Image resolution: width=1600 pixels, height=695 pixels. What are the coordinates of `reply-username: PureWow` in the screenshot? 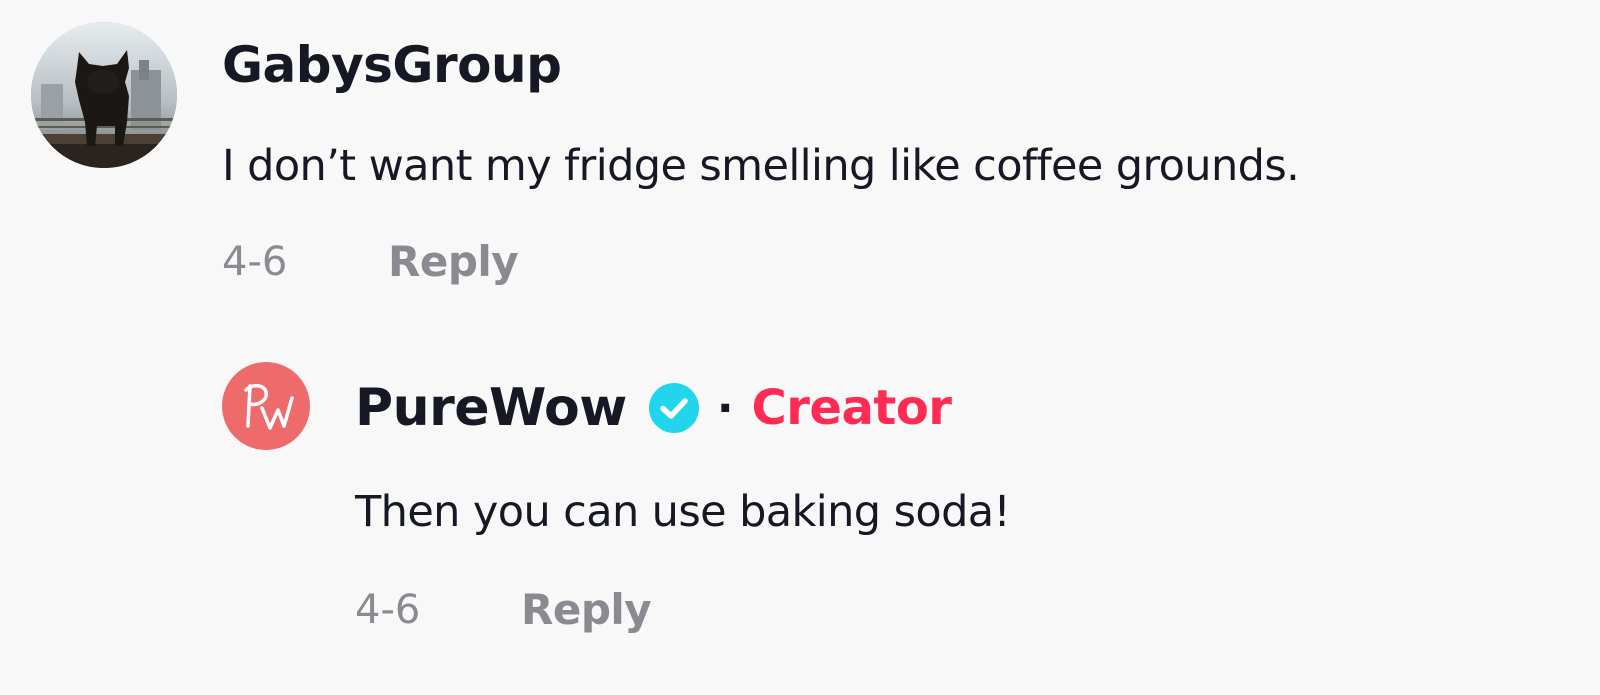 It's located at (491, 408).